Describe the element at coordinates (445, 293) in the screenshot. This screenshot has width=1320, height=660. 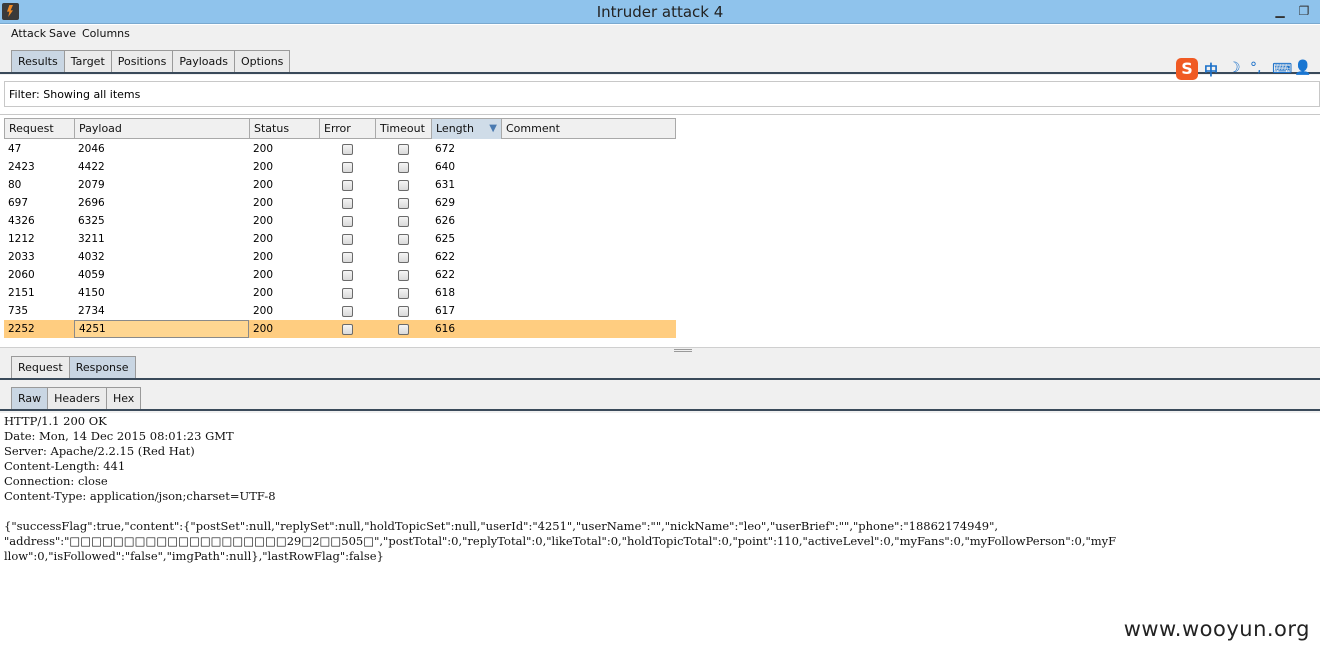
I see `cell-length: 618` at that location.